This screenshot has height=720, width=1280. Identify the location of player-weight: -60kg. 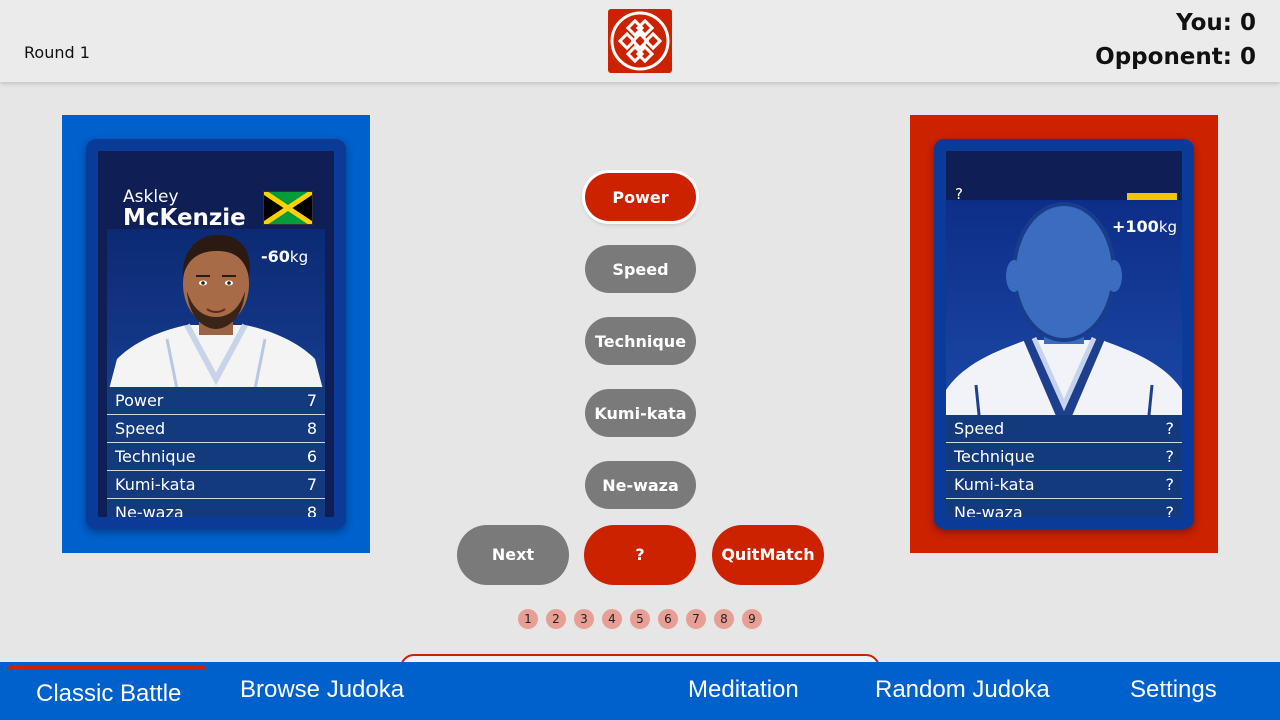
(284, 256).